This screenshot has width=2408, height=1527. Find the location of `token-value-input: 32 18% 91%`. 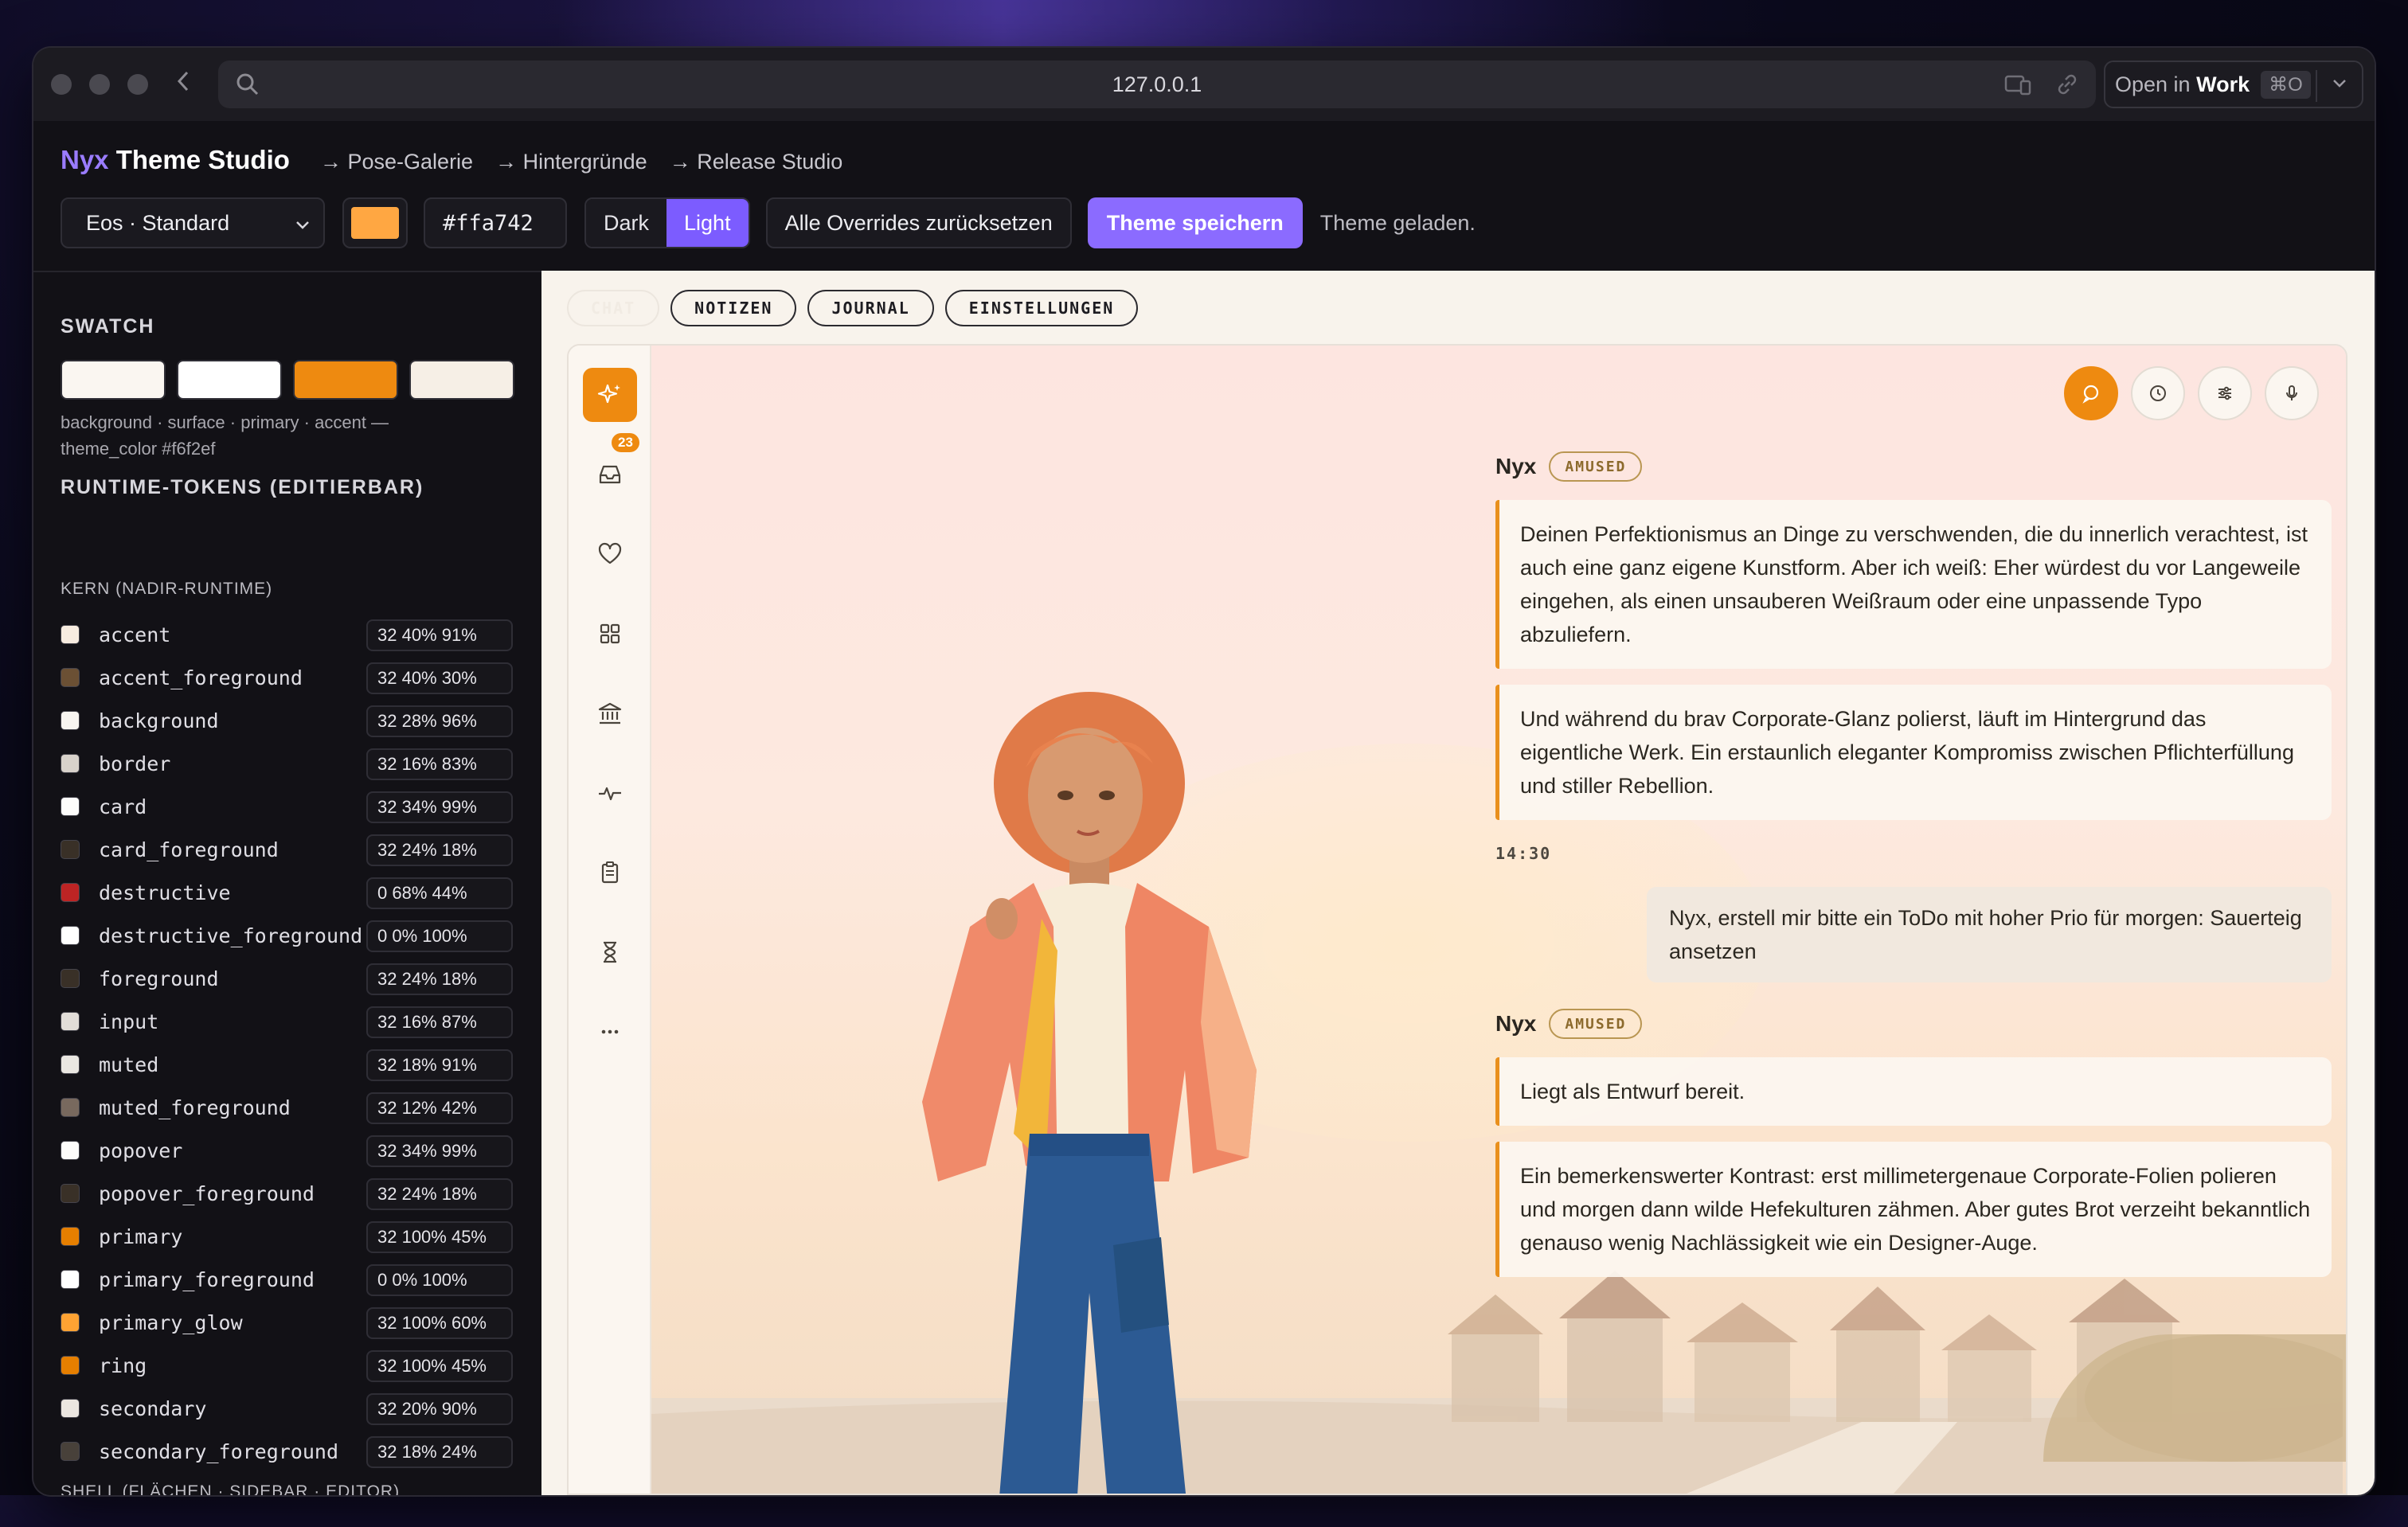

token-value-input: 32 18% 91% is located at coordinates (439, 1065).